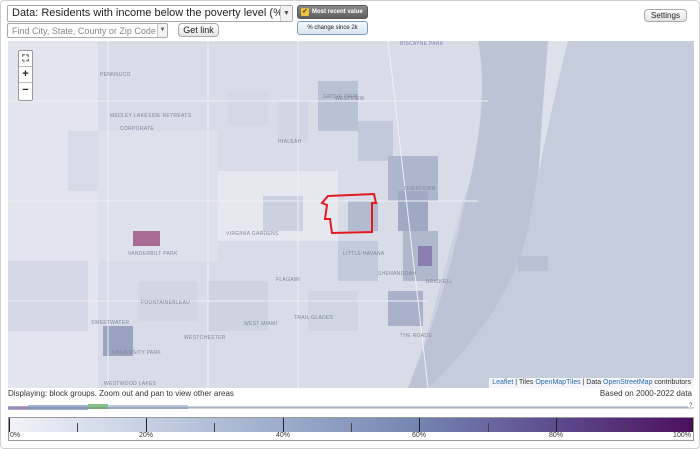  I want to click on zoom-in-button: +, so click(25, 75).